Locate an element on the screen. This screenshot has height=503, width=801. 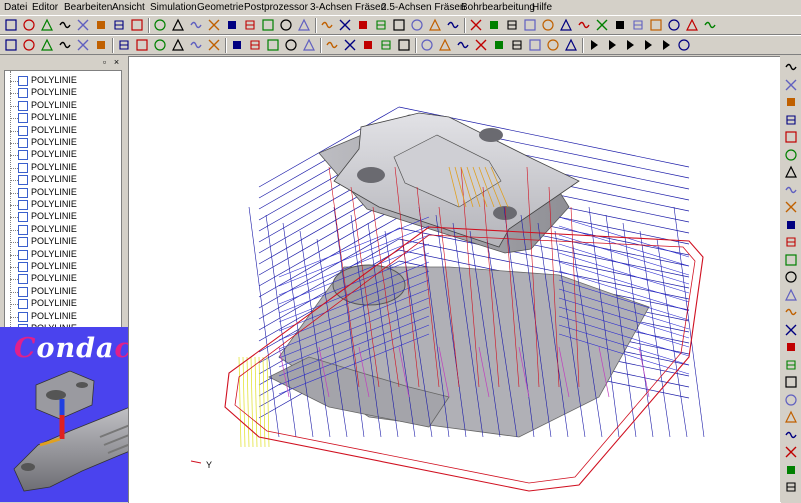
circle-icon is located at coordinates (566, 25).